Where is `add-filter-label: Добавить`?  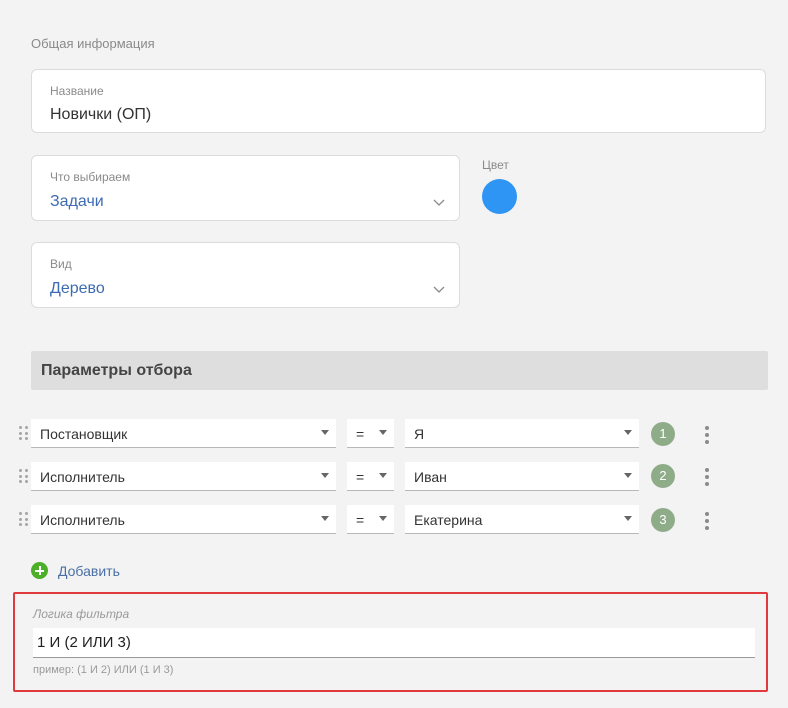 add-filter-label: Добавить is located at coordinates (89, 570).